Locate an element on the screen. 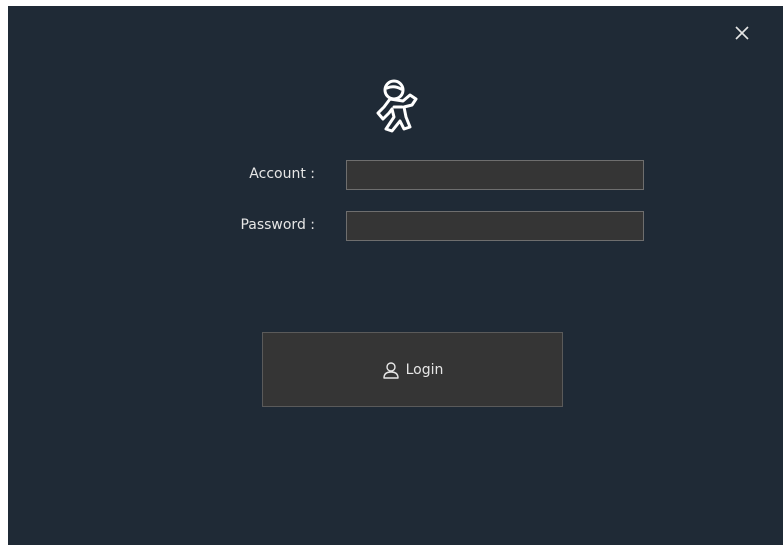 This screenshot has height=545, width=783. password-label: Password : is located at coordinates (277, 225).